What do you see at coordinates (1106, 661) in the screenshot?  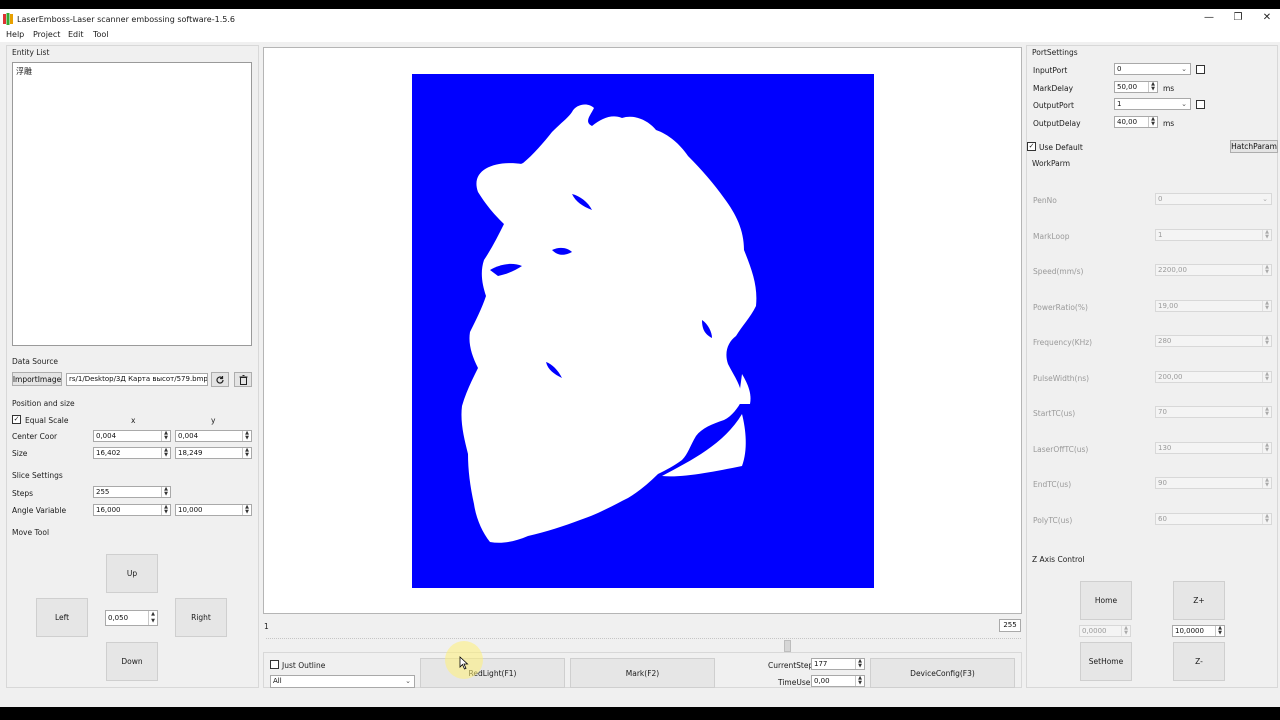 I see `set-home-button: SetHome` at bounding box center [1106, 661].